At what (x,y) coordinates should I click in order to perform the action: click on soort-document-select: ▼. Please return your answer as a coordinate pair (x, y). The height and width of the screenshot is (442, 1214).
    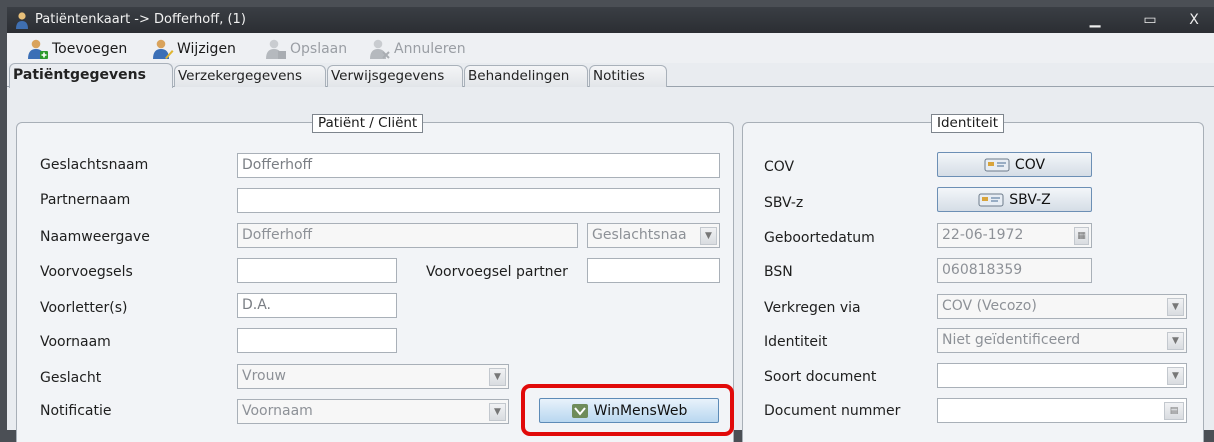
    Looking at the image, I should click on (1062, 375).